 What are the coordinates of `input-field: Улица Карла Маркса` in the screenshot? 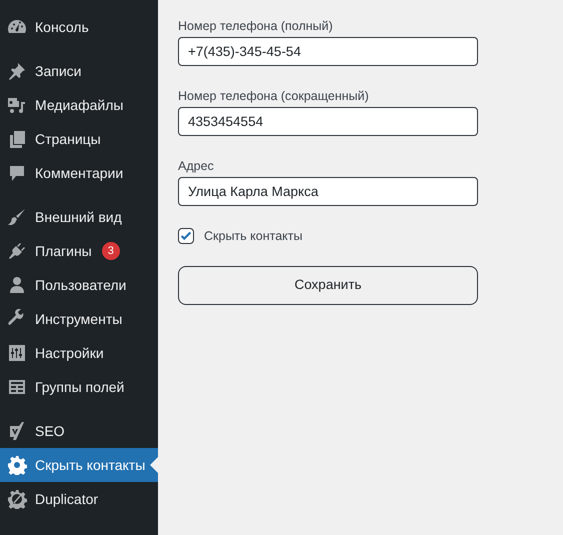 It's located at (328, 191).